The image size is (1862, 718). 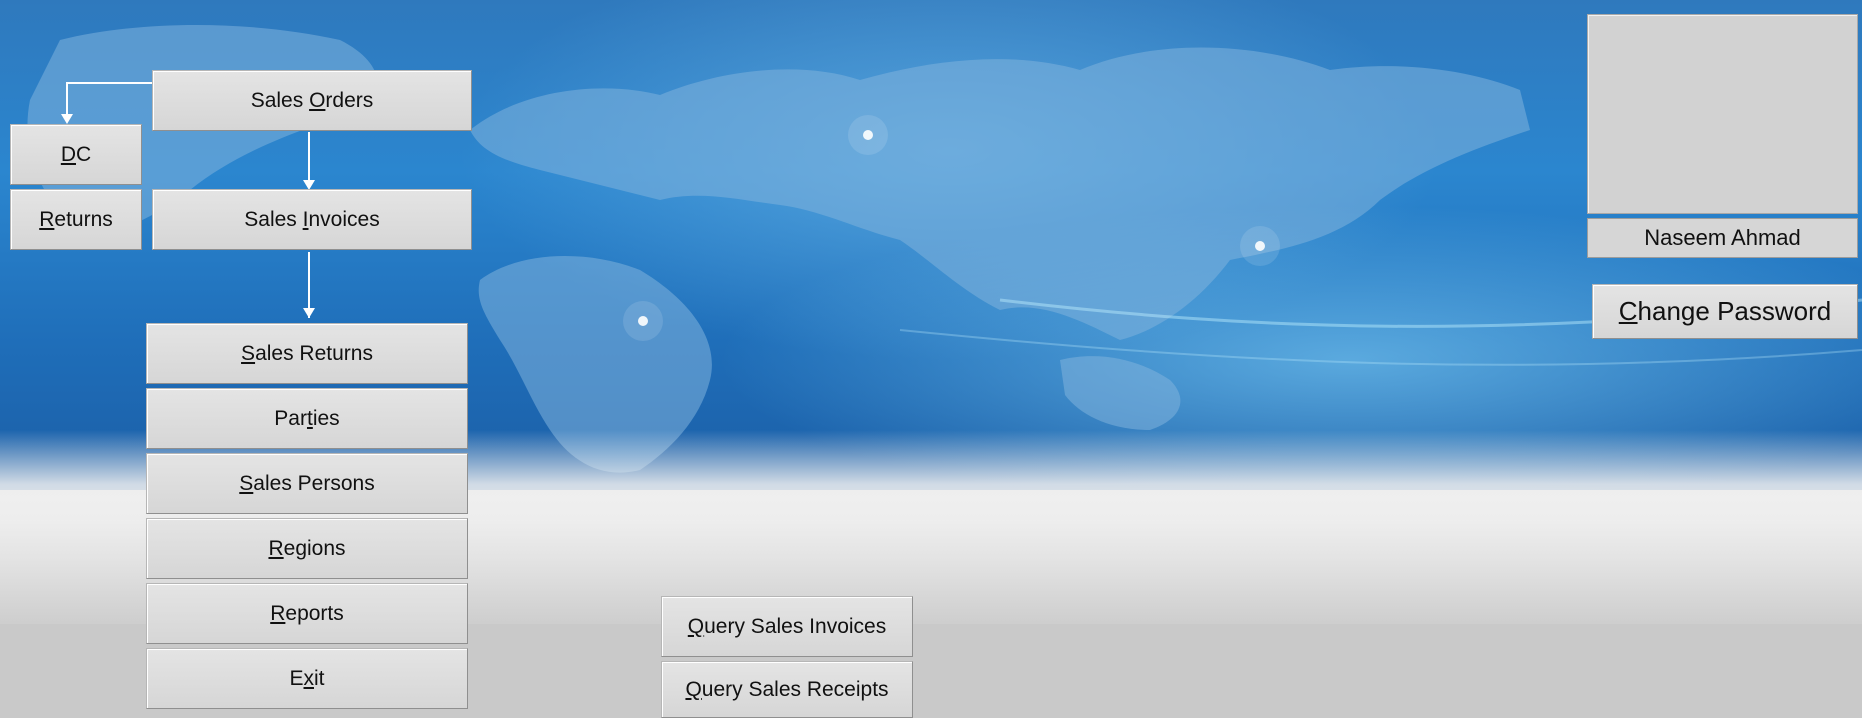 I want to click on sales-persons-button: Sales Persons, so click(x=307, y=483).